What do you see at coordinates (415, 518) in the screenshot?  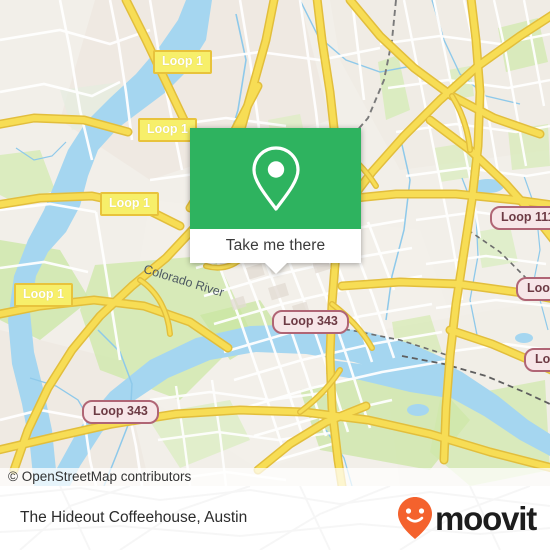 I see `moovit-smiley-pin-icon` at bounding box center [415, 518].